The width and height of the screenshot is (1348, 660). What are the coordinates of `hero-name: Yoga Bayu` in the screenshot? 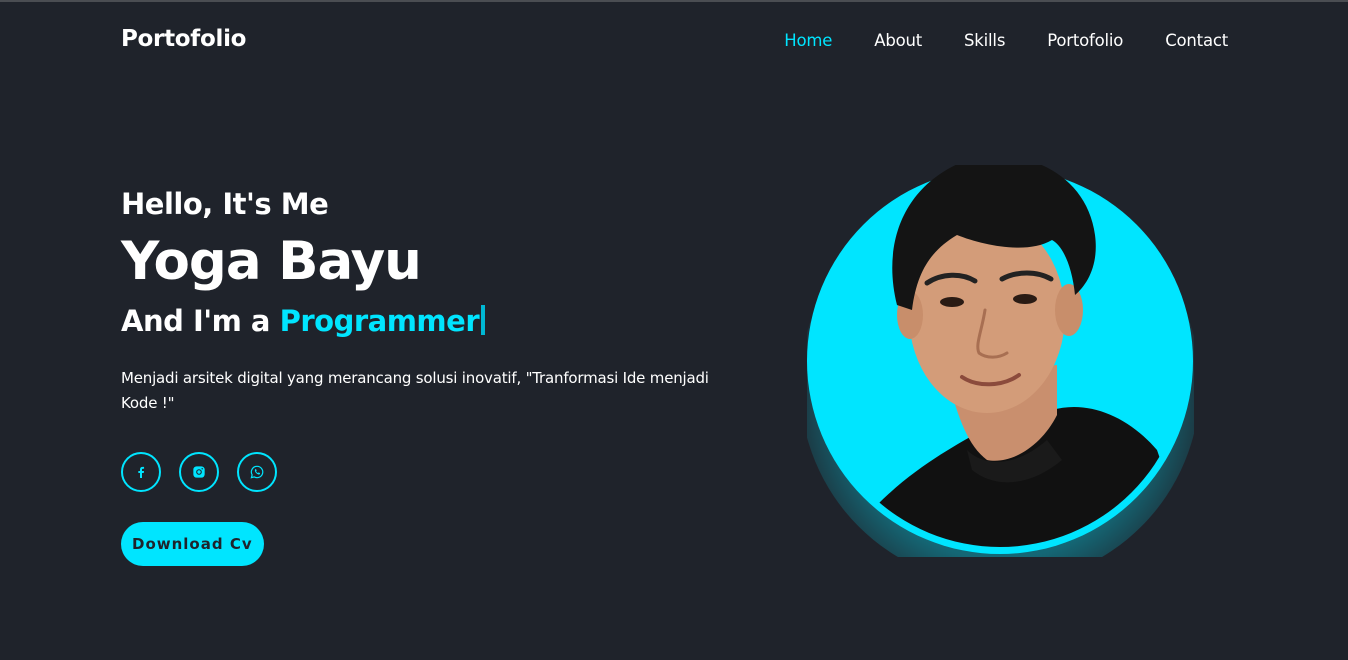 It's located at (271, 261).